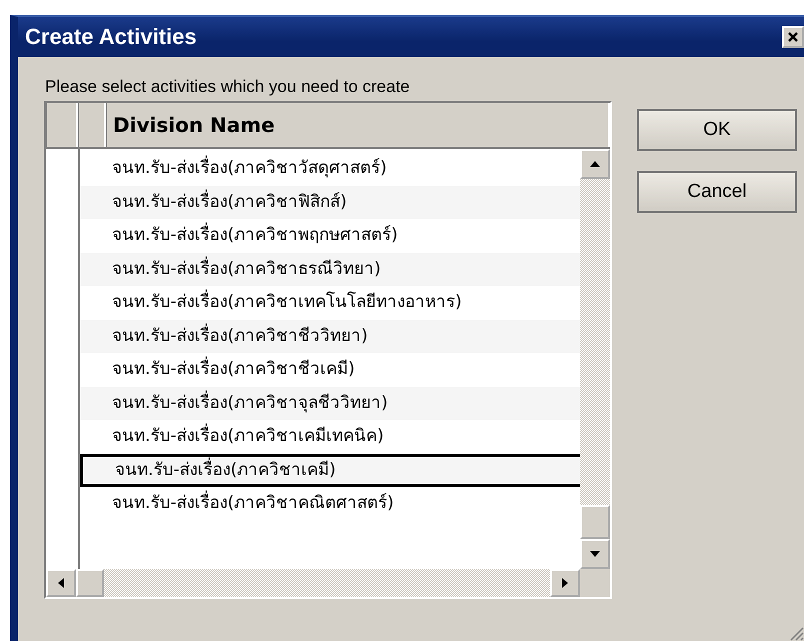 The image size is (804, 641). I want to click on dialog-button: Cancel, so click(717, 192).